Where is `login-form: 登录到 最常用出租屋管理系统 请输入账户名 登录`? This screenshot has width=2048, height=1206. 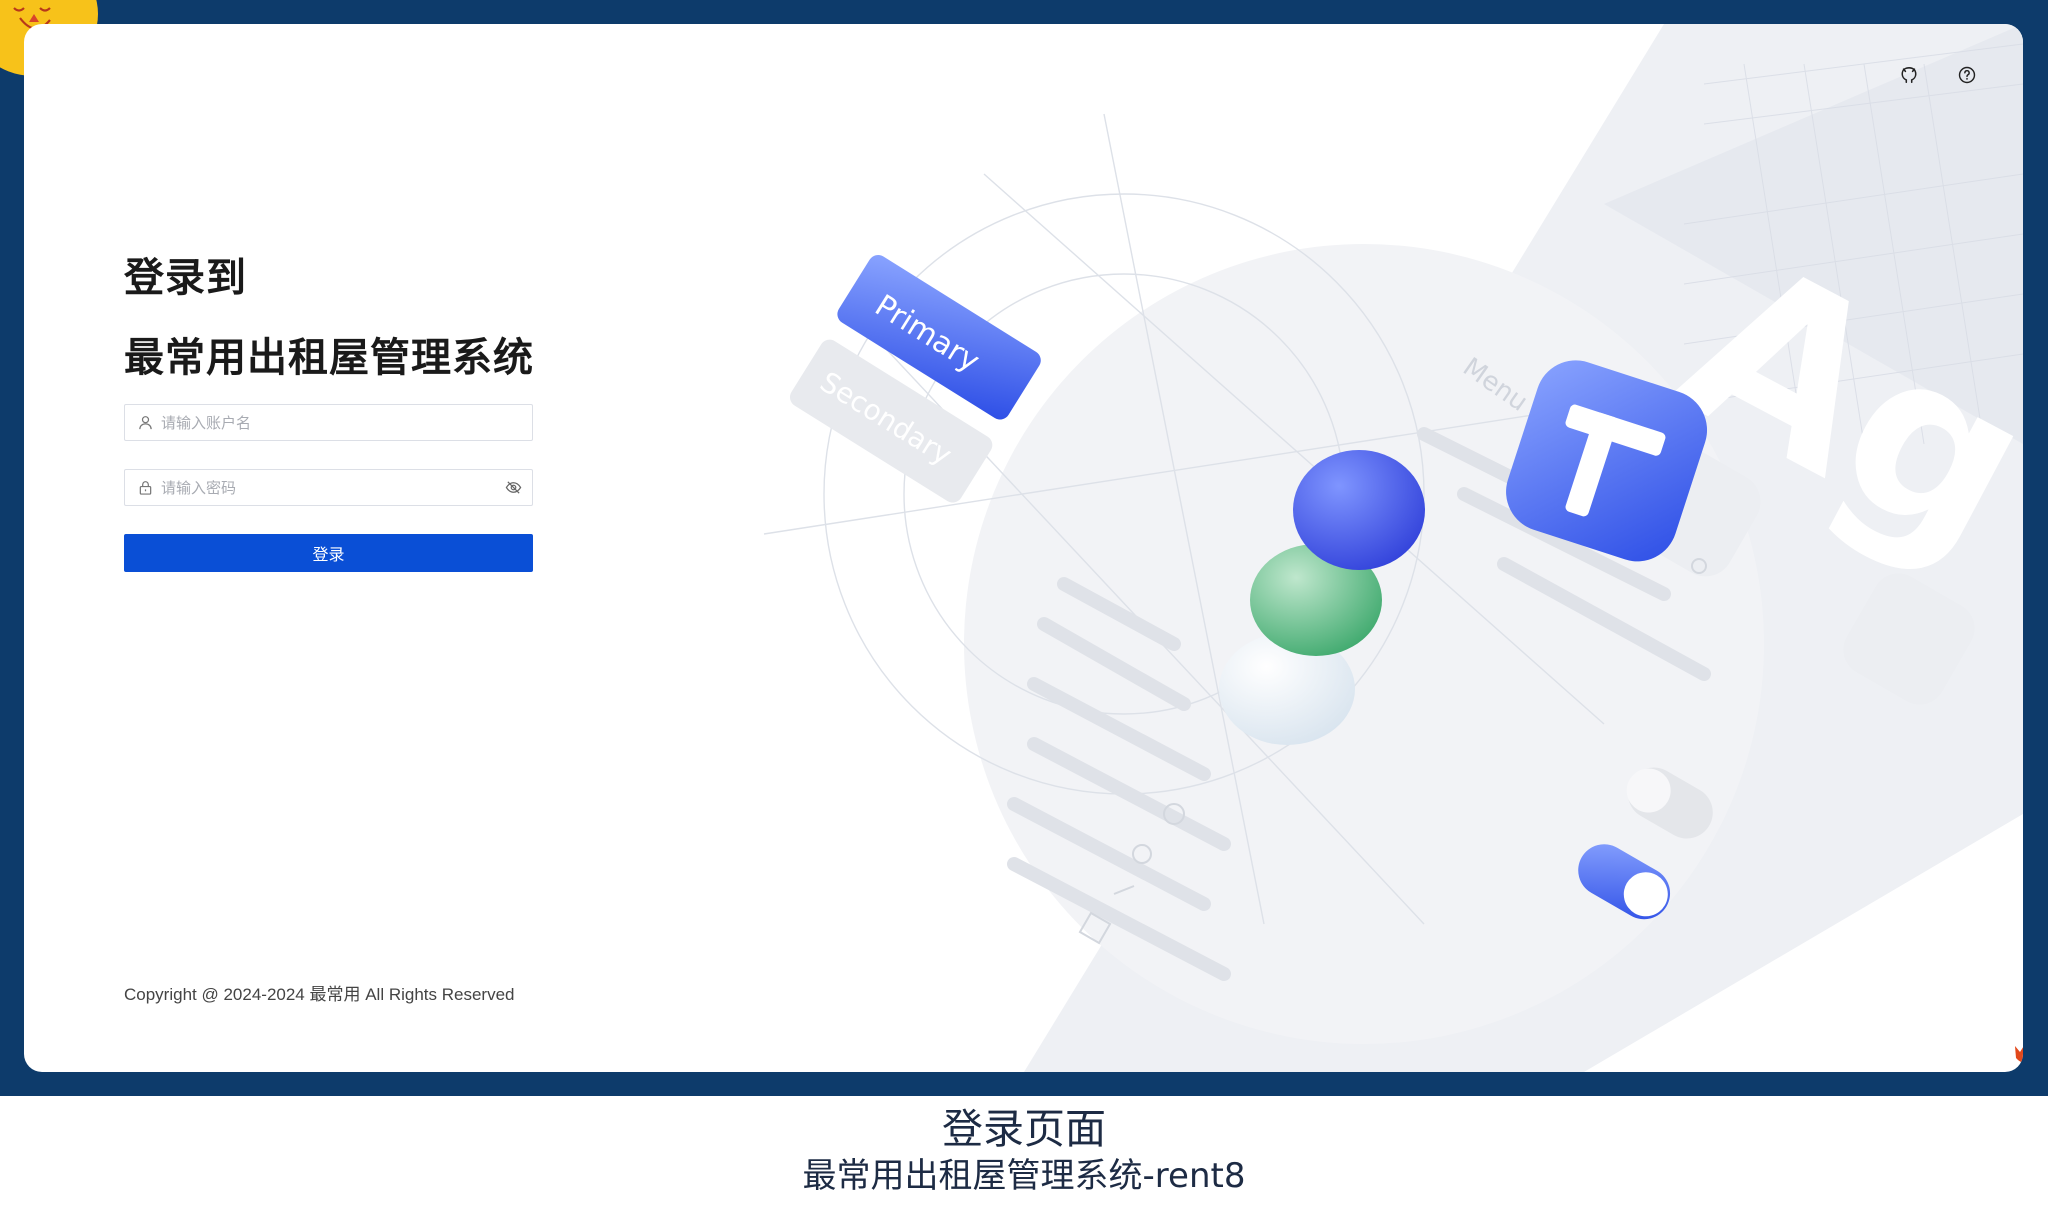 login-form: 登录到 最常用出租屋管理系统 请输入账户名 登录 is located at coordinates (334, 411).